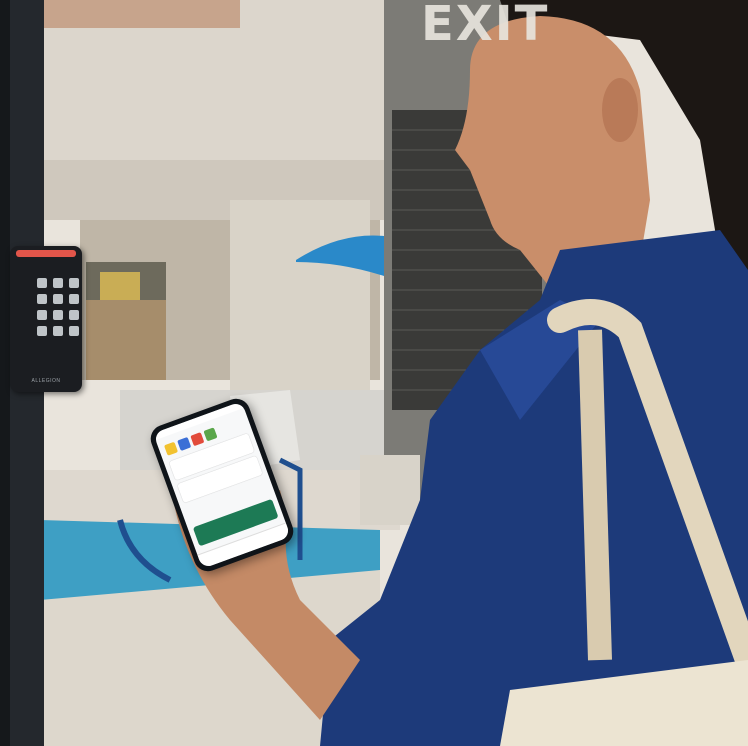 The width and height of the screenshot is (748, 746). I want to click on access-keypad: ALLEGION, so click(46, 319).